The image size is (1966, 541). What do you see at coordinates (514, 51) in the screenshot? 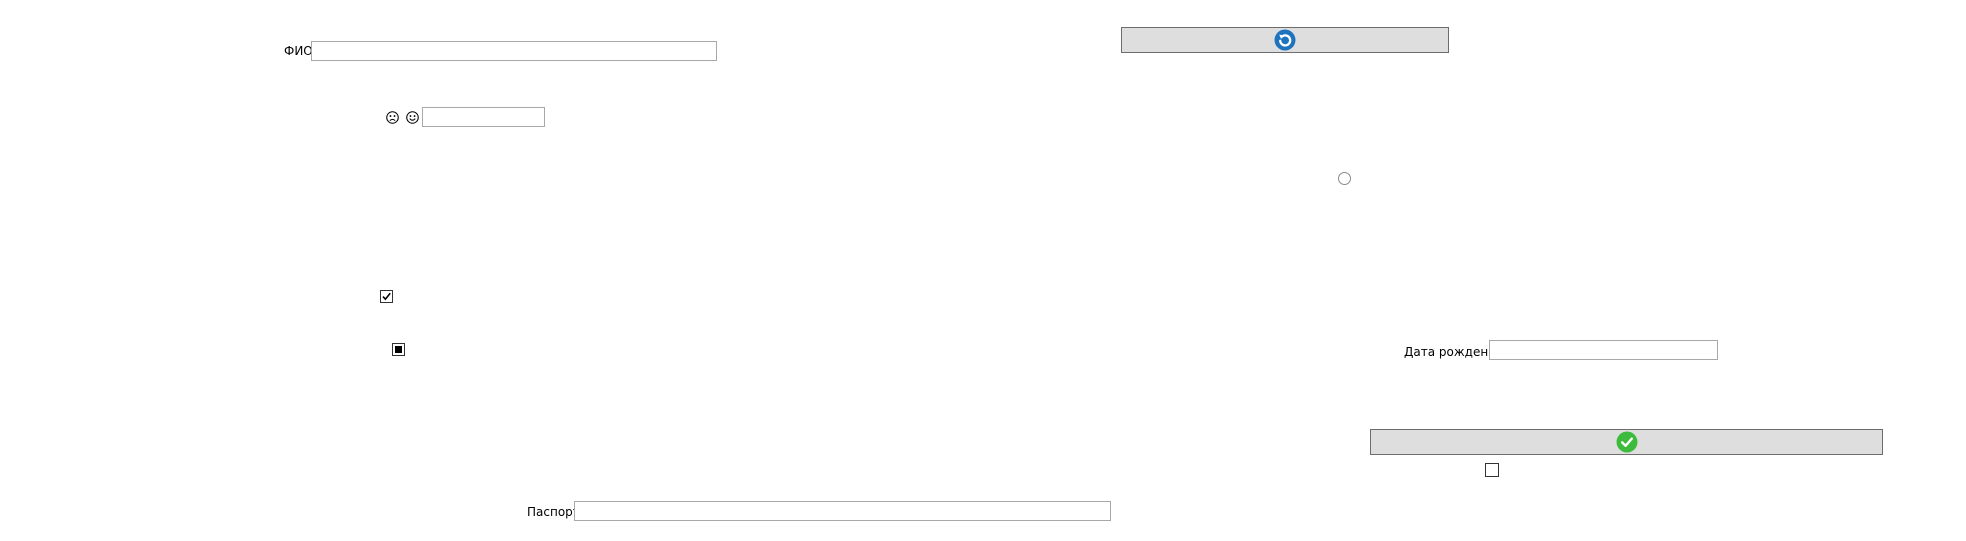
I see `fio-field` at bounding box center [514, 51].